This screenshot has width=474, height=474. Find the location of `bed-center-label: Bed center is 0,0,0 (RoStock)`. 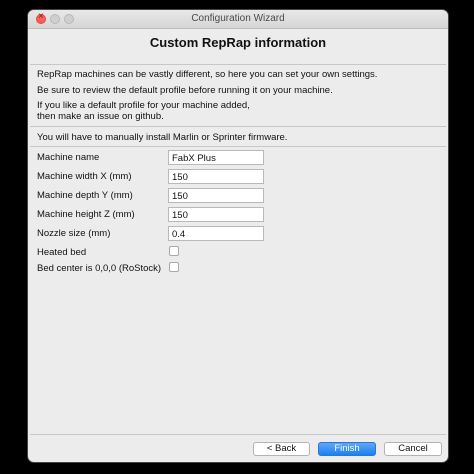

bed-center-label: Bed center is 0,0,0 (RoStock) is located at coordinates (99, 268).